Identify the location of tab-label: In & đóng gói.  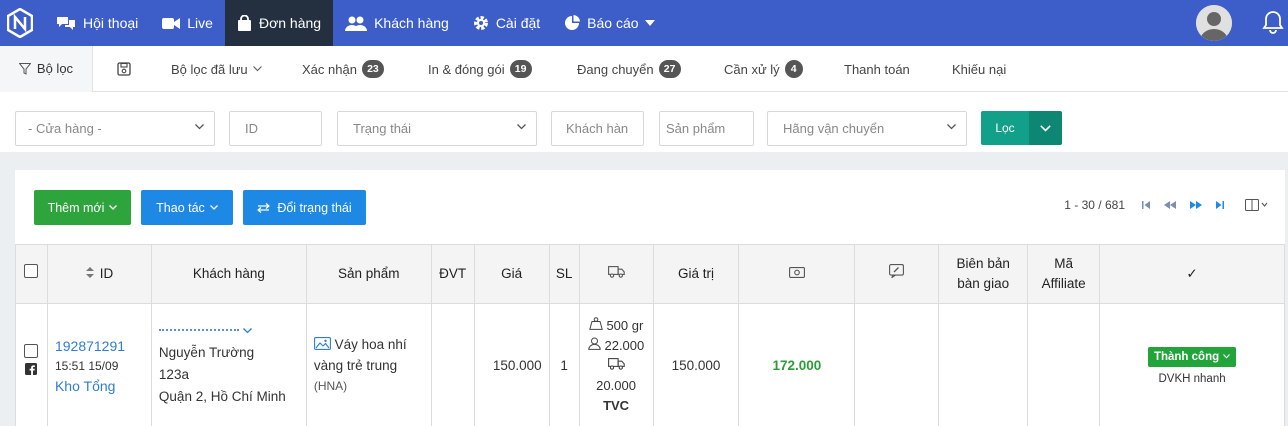
(466, 69).